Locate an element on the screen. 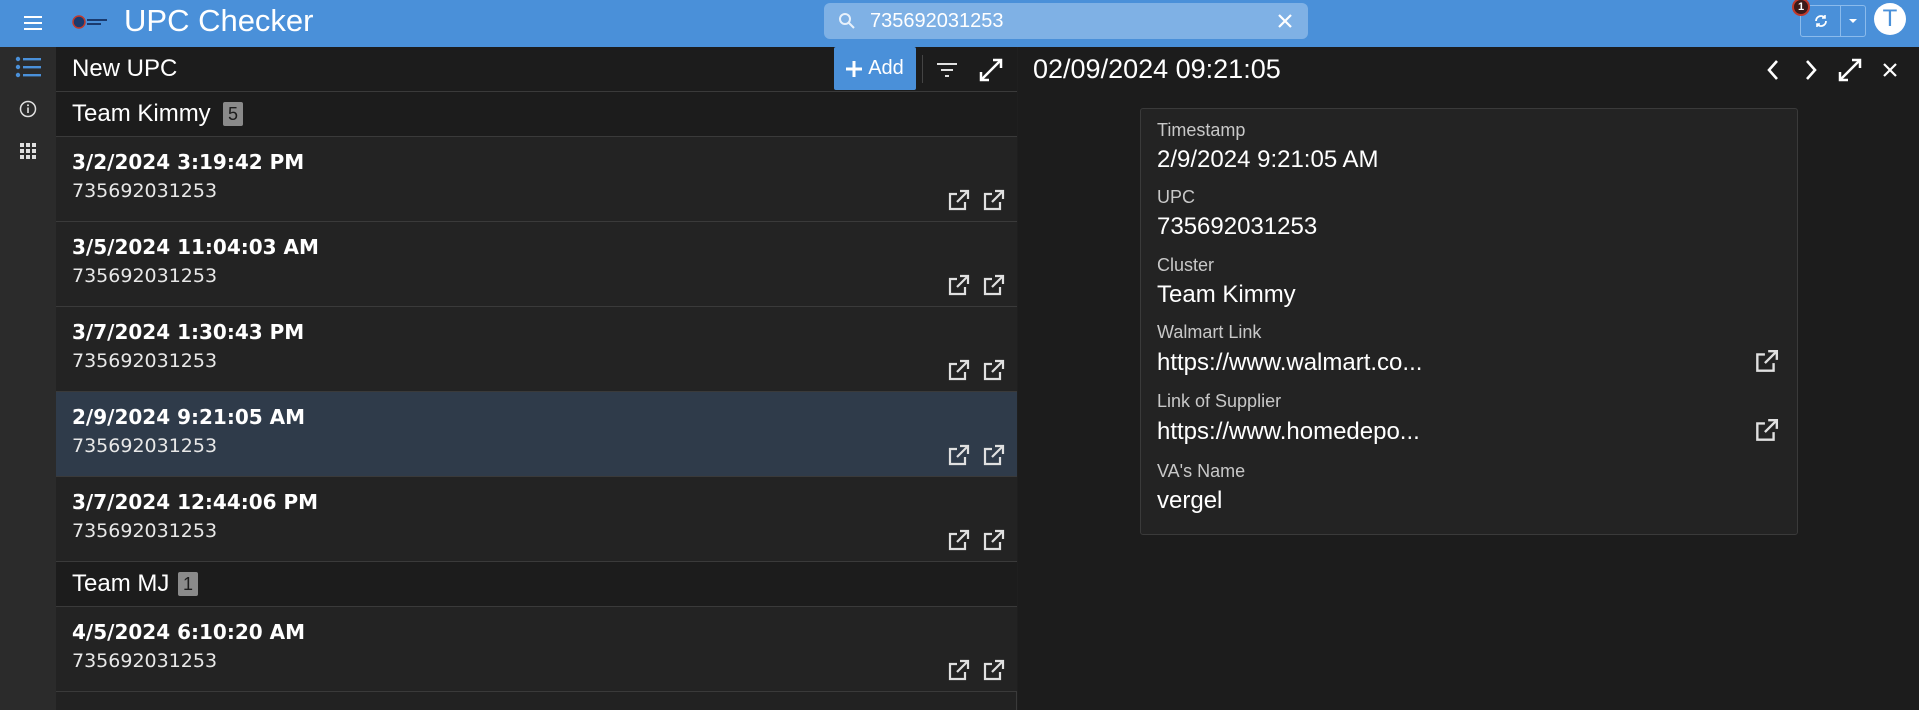 The width and height of the screenshot is (1919, 710). expand-icon is located at coordinates (991, 70).